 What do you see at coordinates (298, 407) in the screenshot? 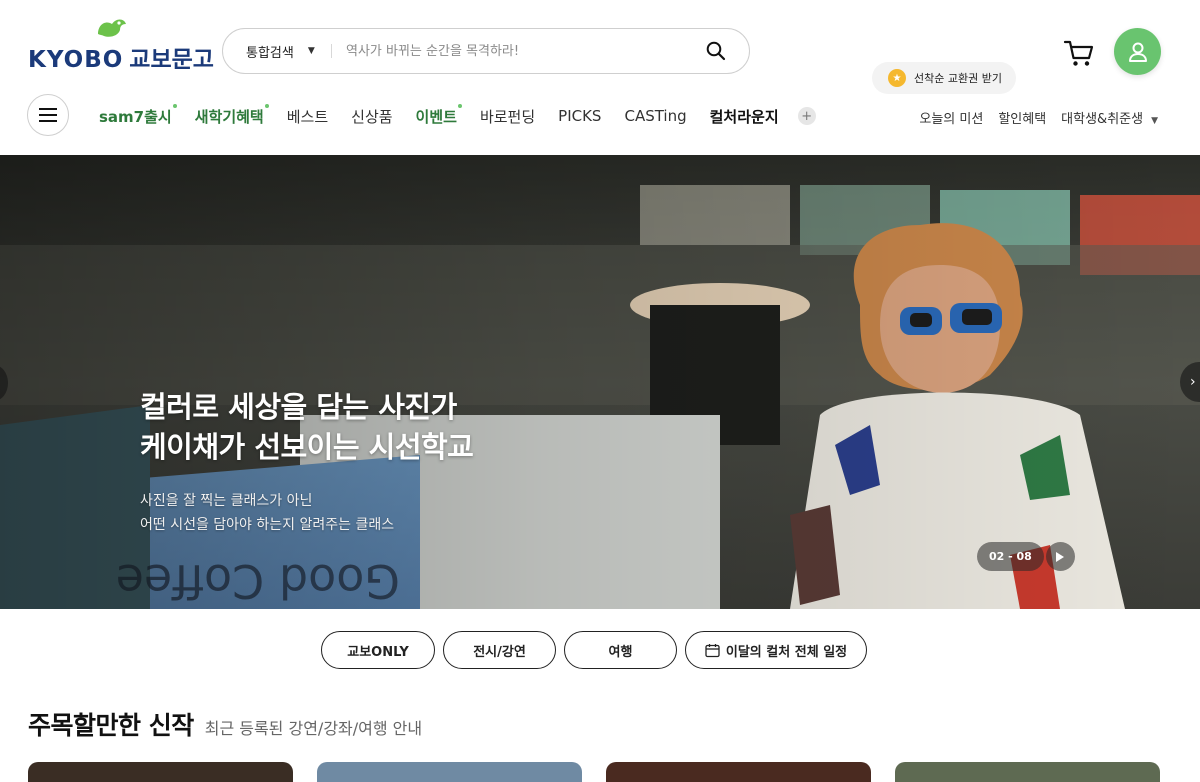
I see `hero-title-line1: 컬러로 세상을 담는 사진가` at bounding box center [298, 407].